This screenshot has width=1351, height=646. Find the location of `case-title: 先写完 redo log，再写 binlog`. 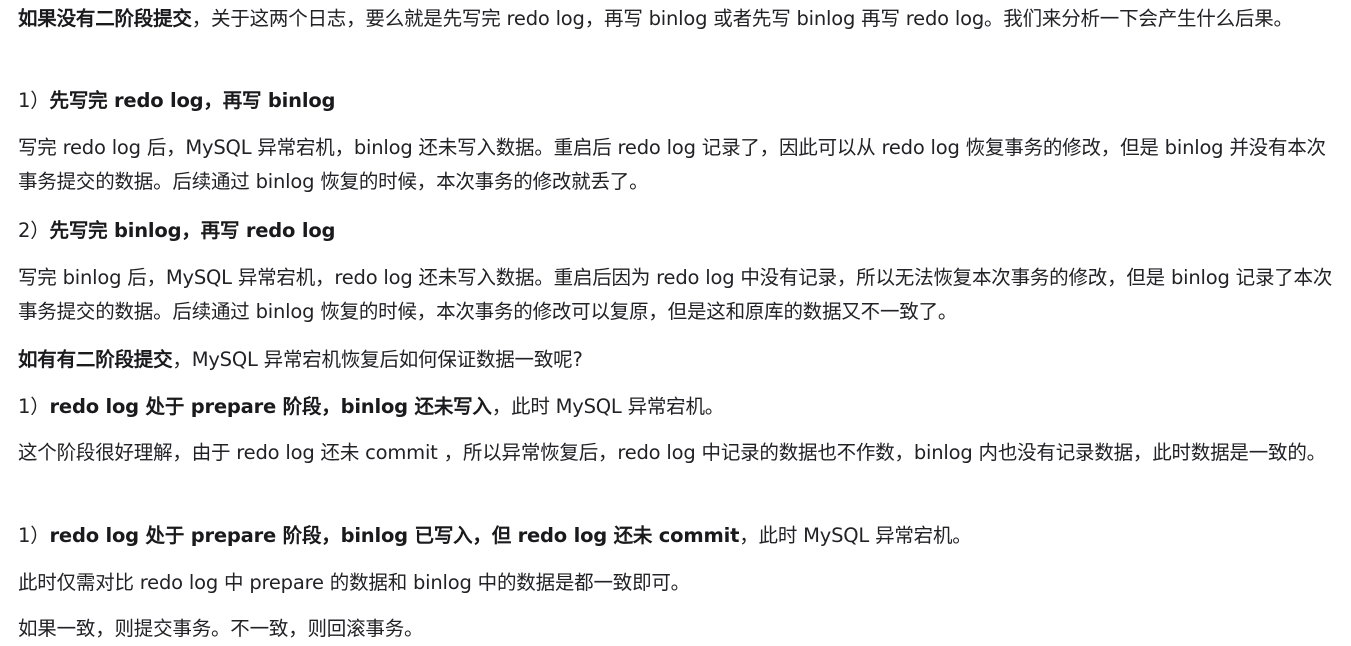

case-title: 先写完 redo log，再写 binlog is located at coordinates (192, 100).